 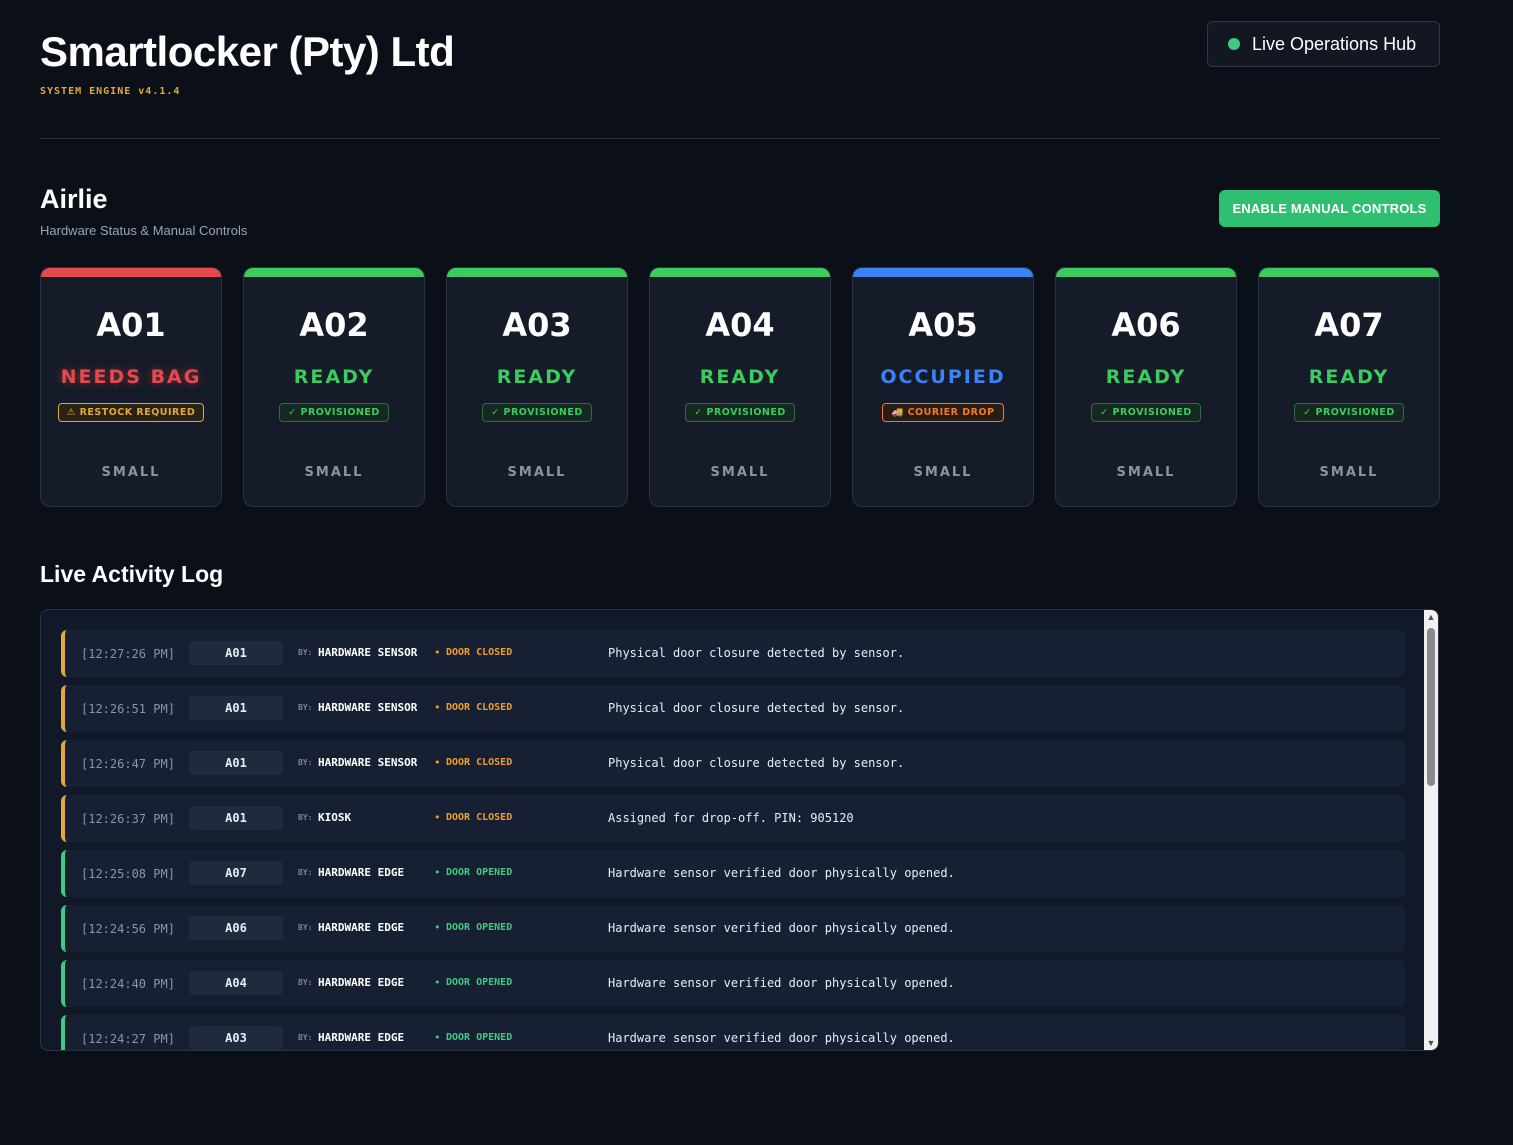 I want to click on locker-code: A02, so click(x=334, y=325).